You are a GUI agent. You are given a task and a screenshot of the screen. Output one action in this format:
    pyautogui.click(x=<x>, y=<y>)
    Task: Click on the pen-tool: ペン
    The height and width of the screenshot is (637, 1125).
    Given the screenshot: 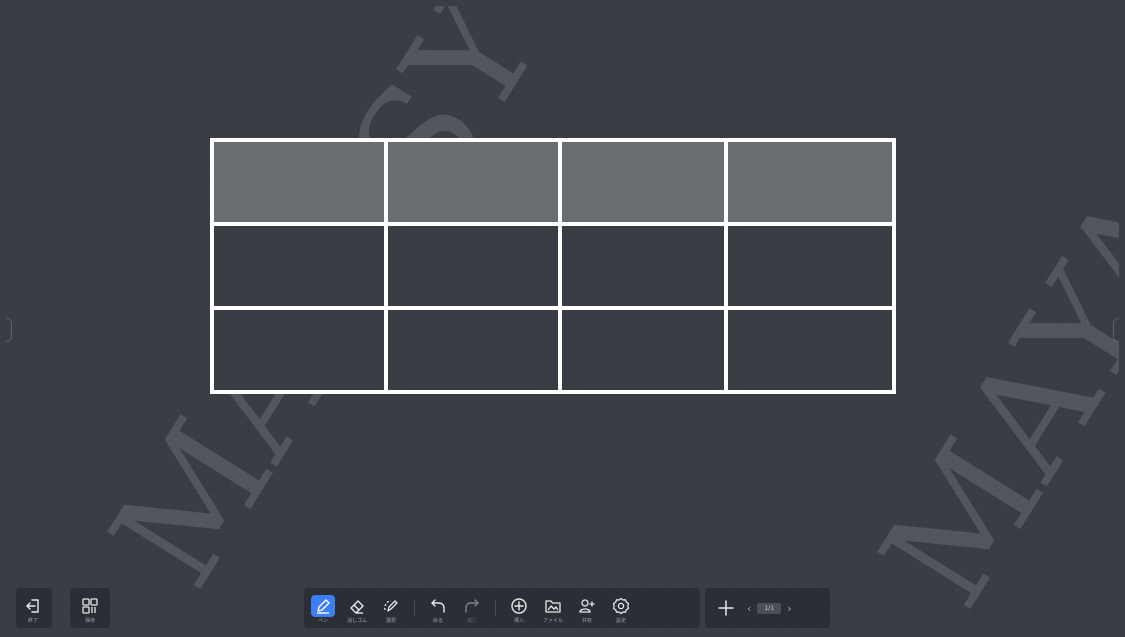 What is the action you would take?
    pyautogui.click(x=323, y=608)
    